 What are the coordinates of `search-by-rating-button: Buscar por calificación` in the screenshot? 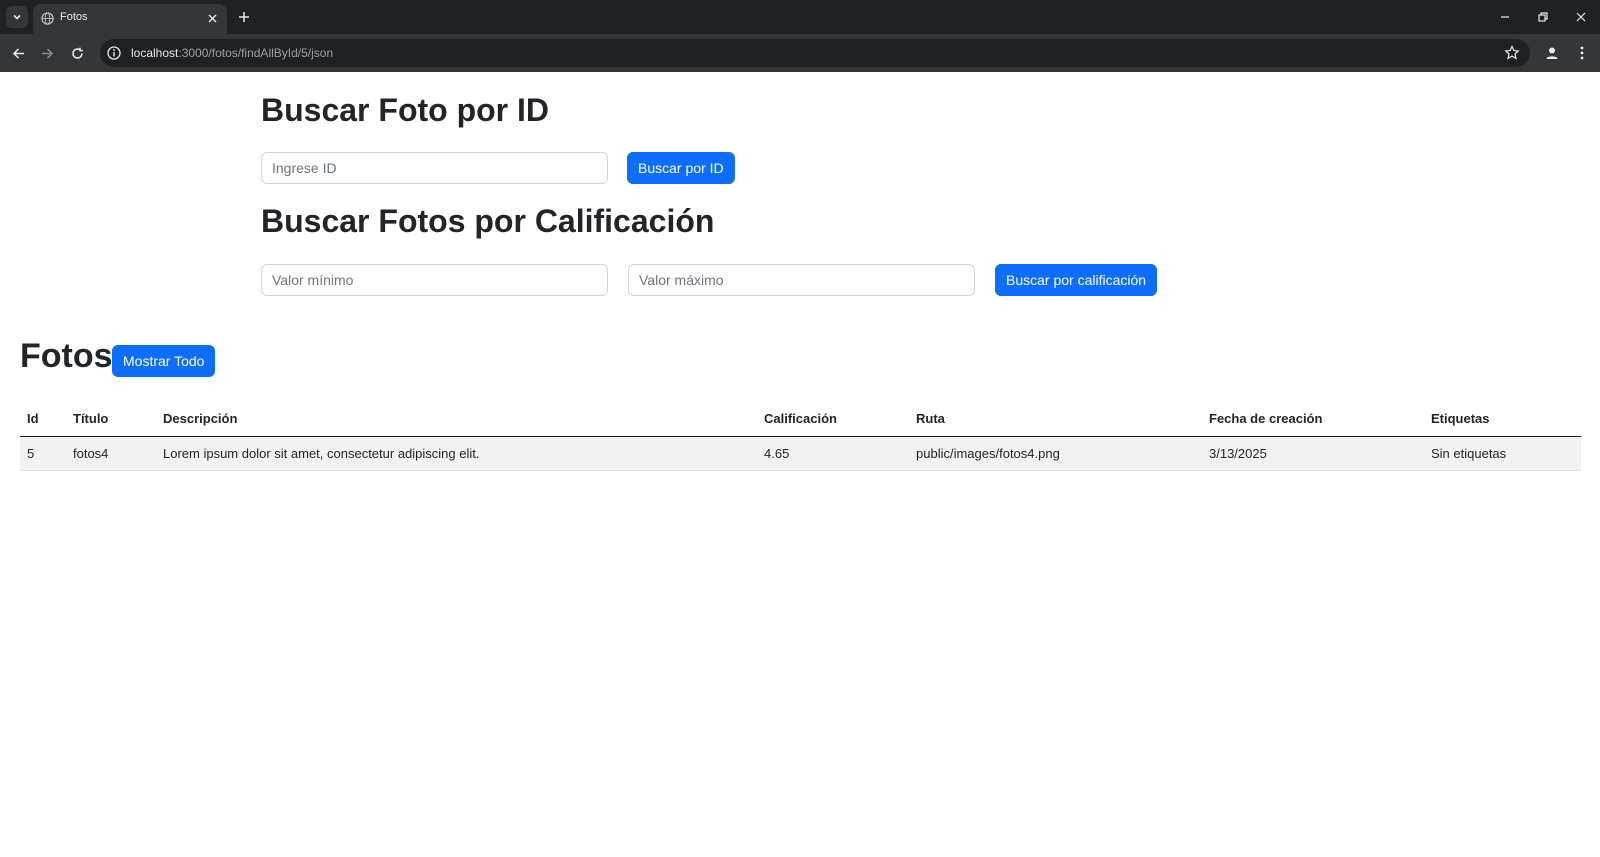 It's located at (1076, 280).